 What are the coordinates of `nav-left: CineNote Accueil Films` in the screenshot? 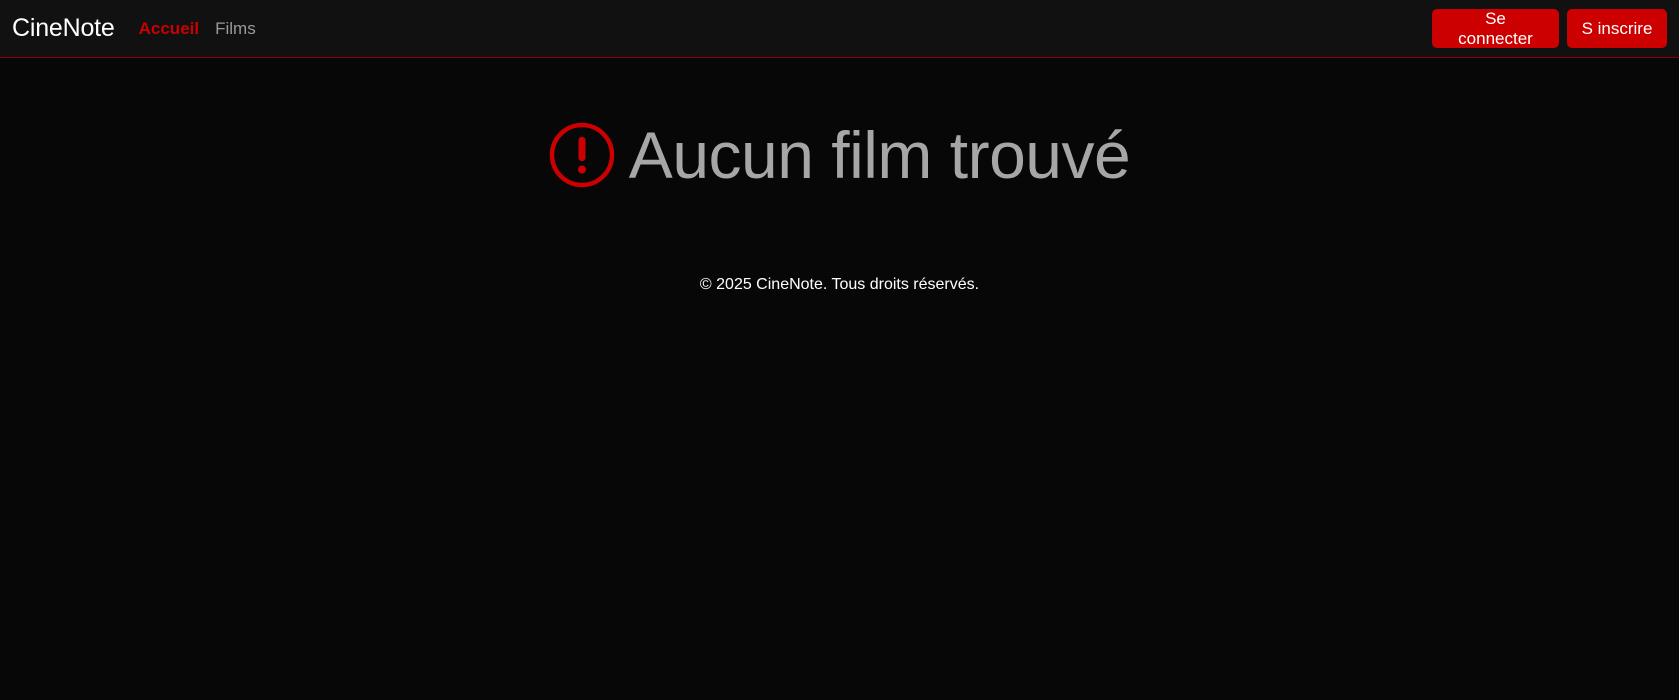 It's located at (142, 28).